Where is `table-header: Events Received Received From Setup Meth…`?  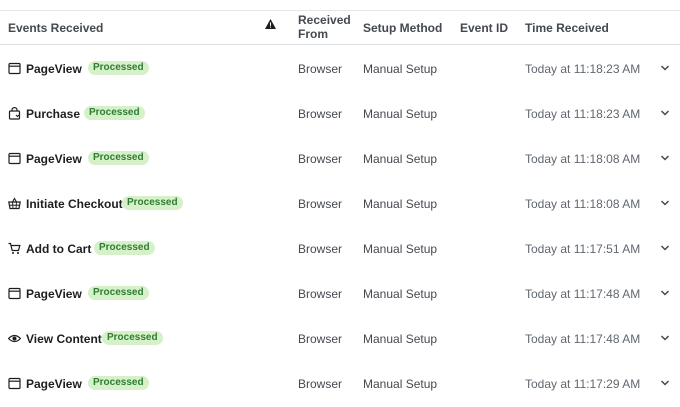
table-header: Events Received Received From Setup Meth… is located at coordinates (340, 28).